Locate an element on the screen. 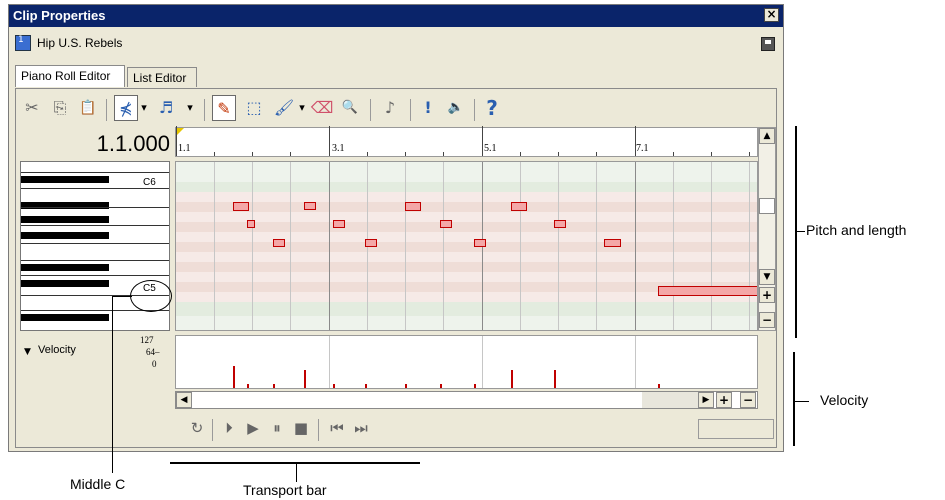  help-icon: ? is located at coordinates (492, 108).